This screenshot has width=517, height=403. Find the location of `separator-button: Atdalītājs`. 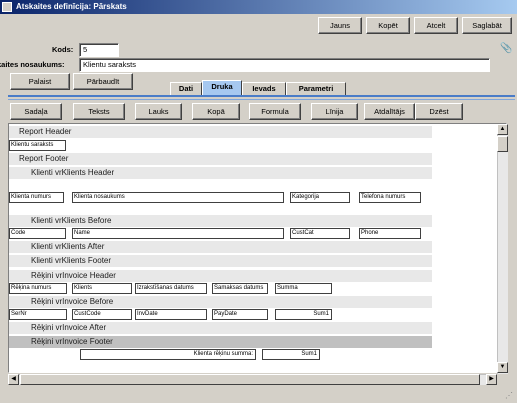

separator-button: Atdalītājs is located at coordinates (389, 111).